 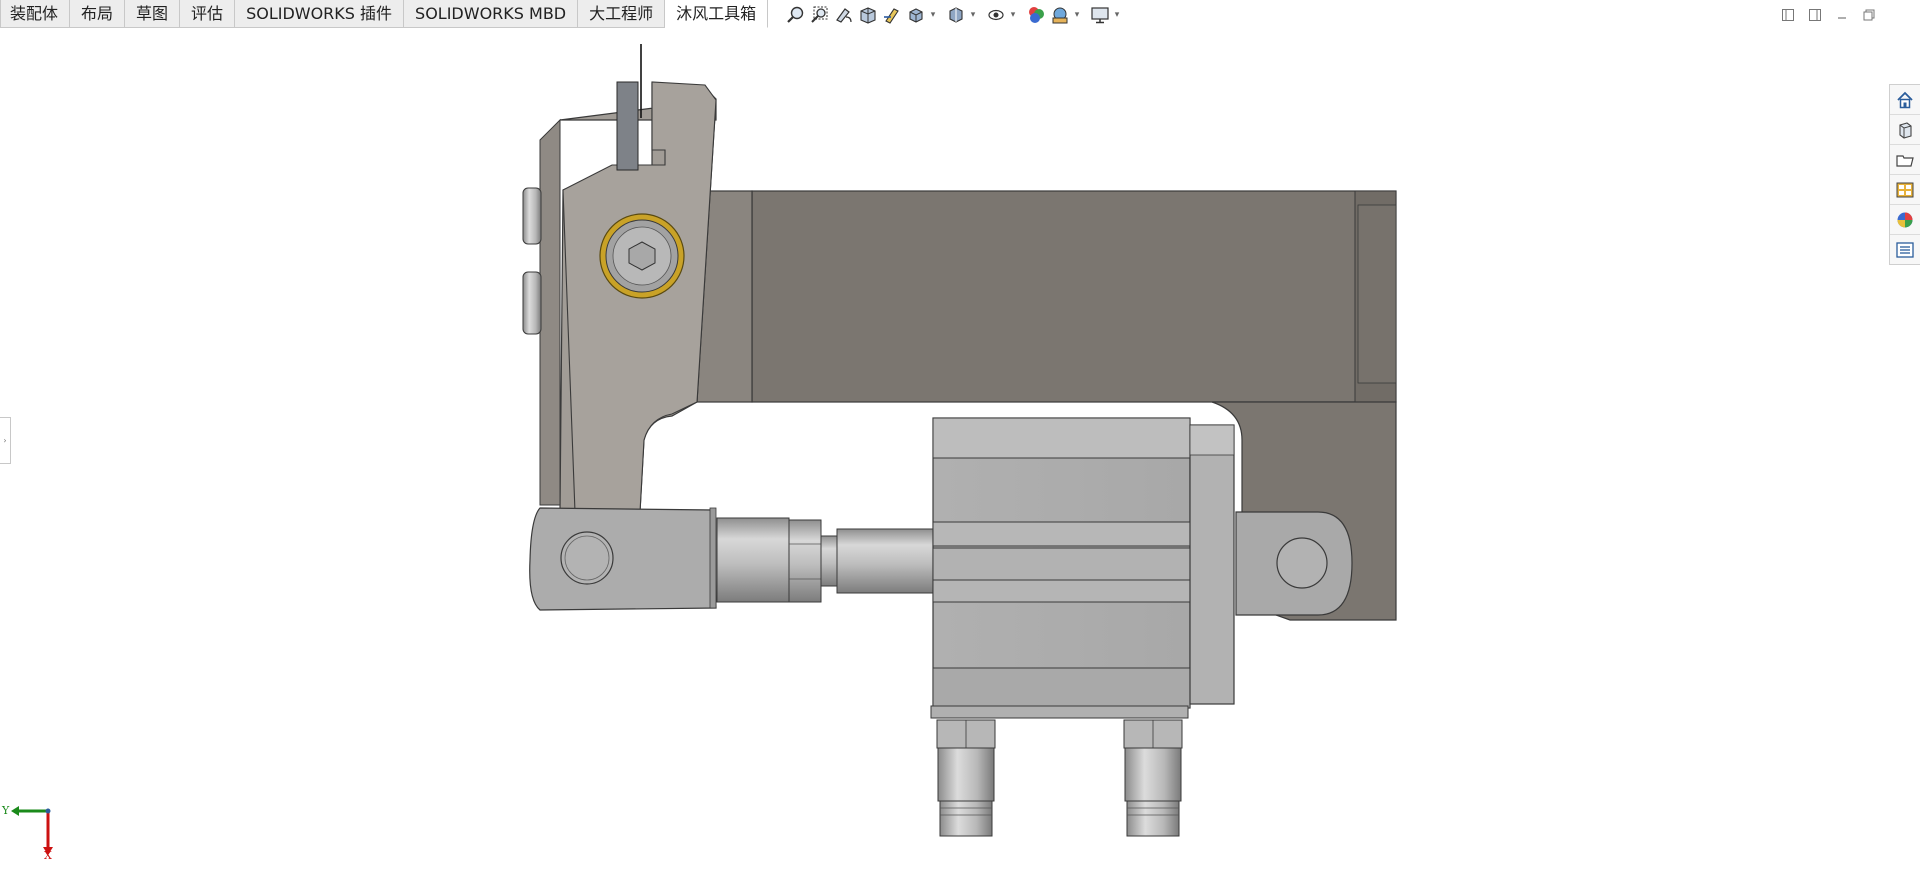 What do you see at coordinates (717, 14) in the screenshot?
I see `tab-mufeng-toolbox: 沐风工具箱` at bounding box center [717, 14].